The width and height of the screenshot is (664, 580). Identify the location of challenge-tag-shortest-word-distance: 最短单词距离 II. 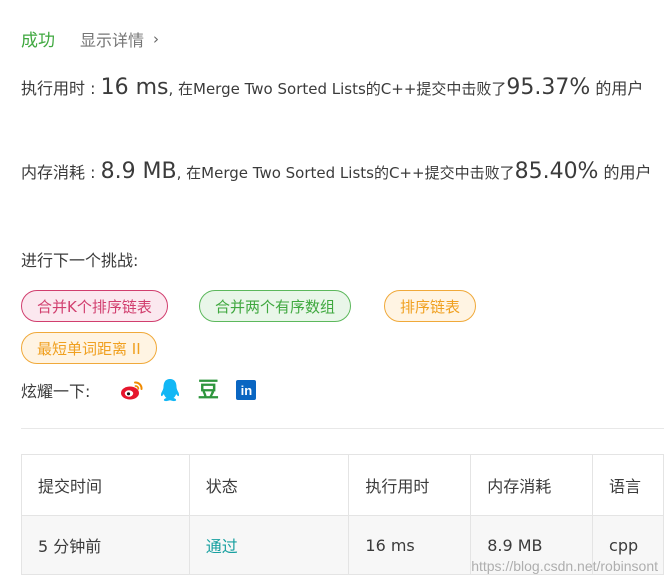
(89, 348).